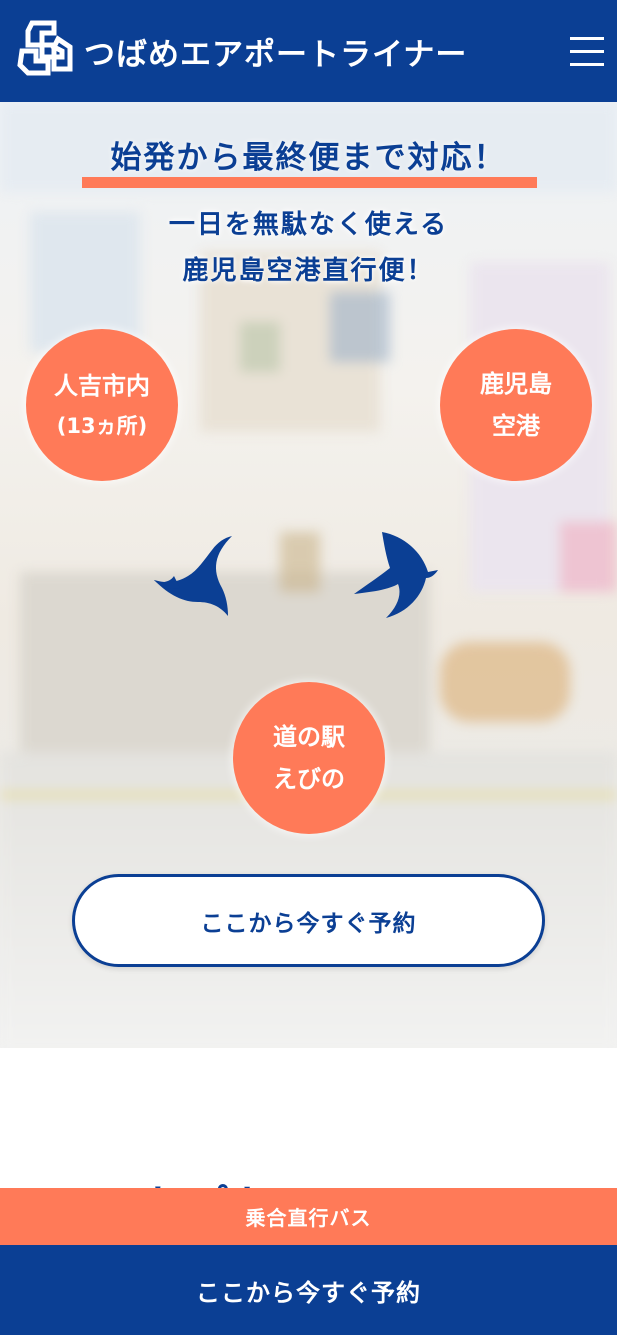 This screenshot has height=1335, width=617. What do you see at coordinates (516, 426) in the screenshot?
I see `stop-name-2: 空港` at bounding box center [516, 426].